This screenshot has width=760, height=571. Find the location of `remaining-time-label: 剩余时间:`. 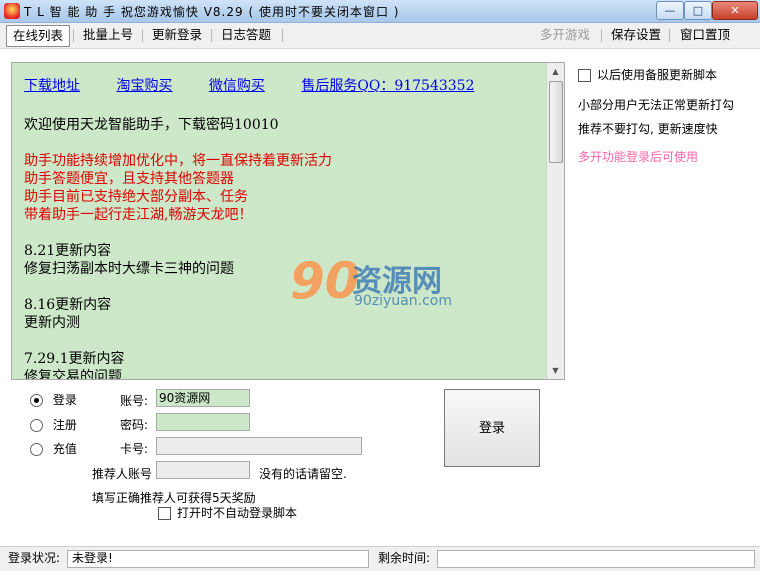

remaining-time-label: 剩余时间: is located at coordinates (404, 558).